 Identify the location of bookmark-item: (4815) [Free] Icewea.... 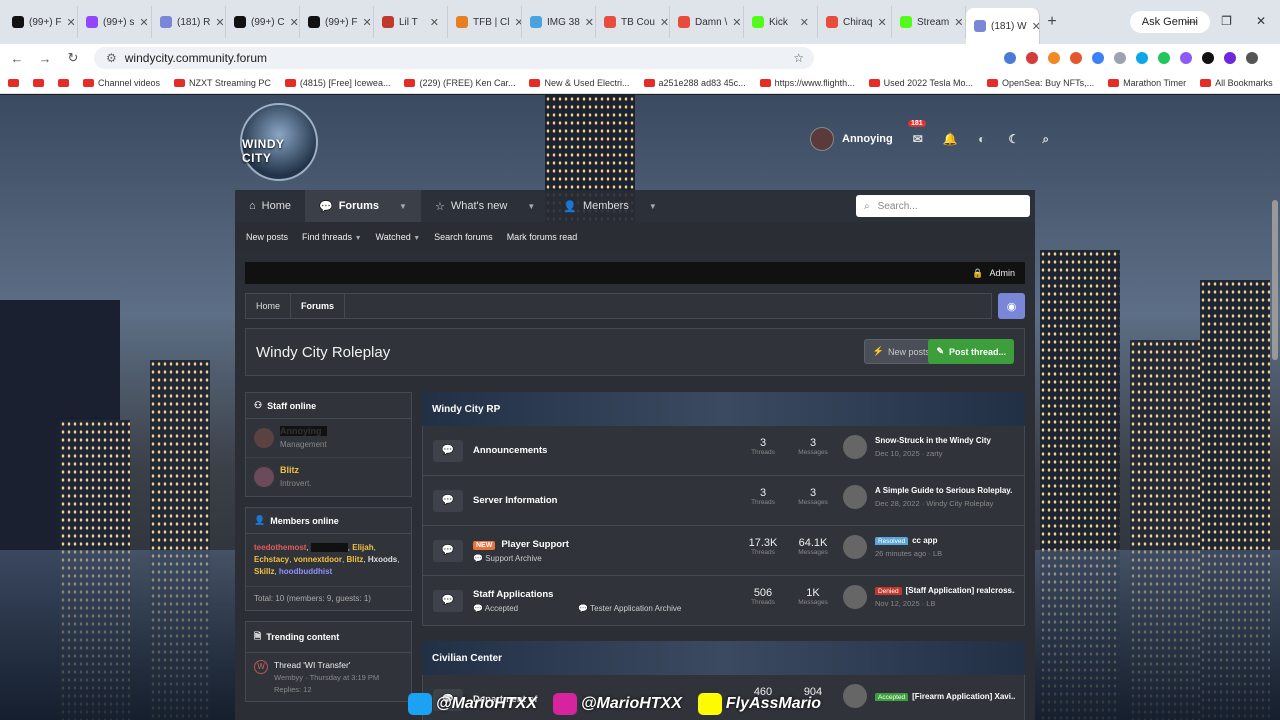
(337, 83).